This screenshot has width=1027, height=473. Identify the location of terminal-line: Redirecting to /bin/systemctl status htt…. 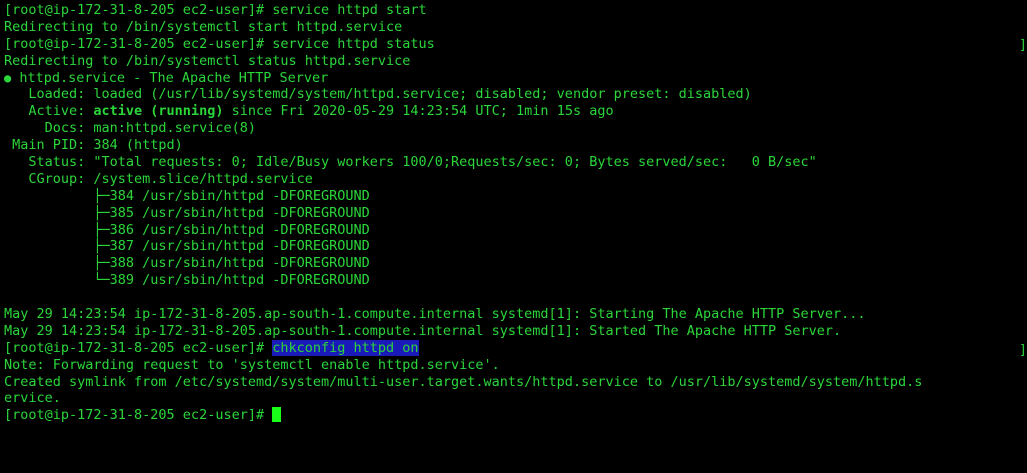
(207, 60).